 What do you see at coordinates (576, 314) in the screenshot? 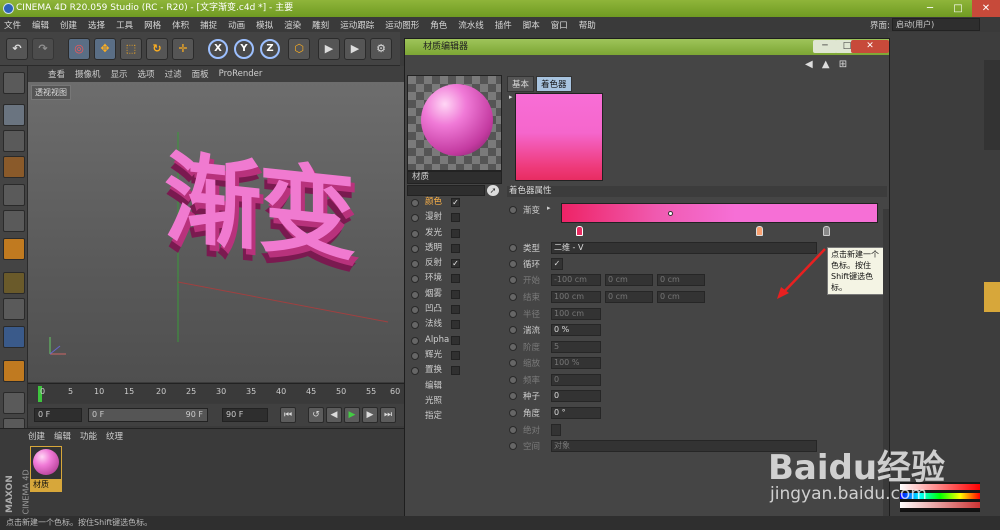
I see `radius-field: 100 cm` at bounding box center [576, 314].